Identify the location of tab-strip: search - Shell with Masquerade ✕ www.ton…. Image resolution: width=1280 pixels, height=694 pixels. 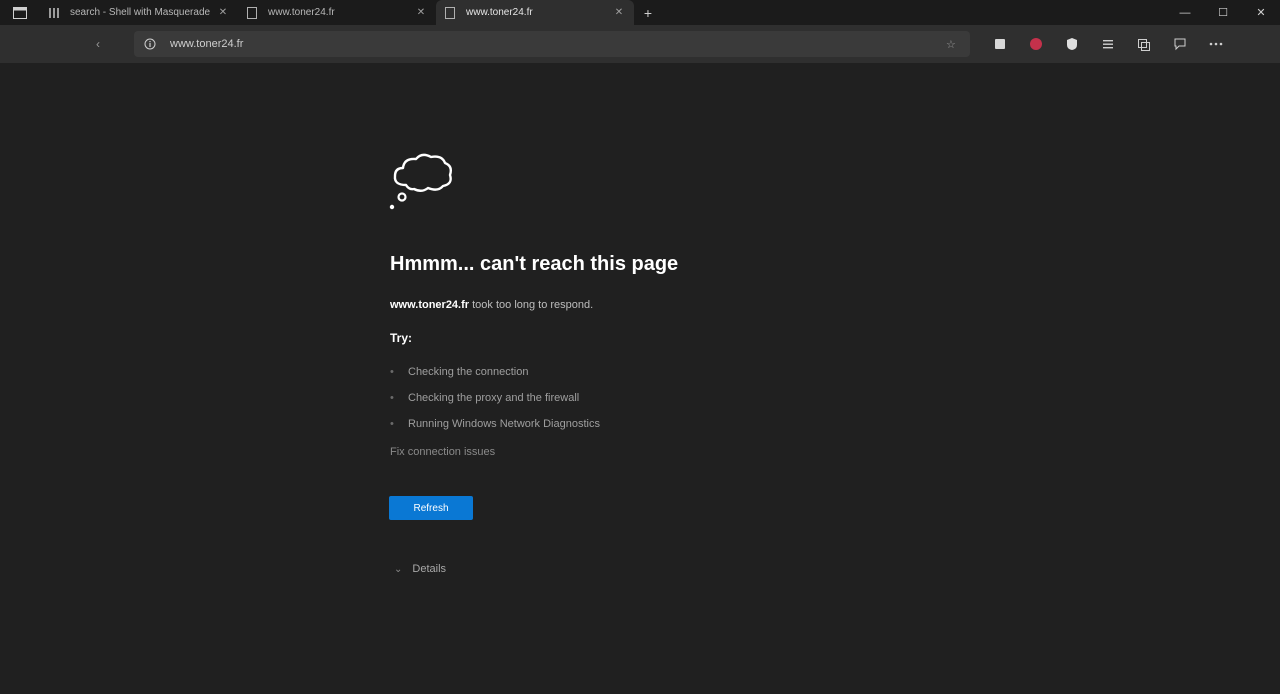
(640, 12).